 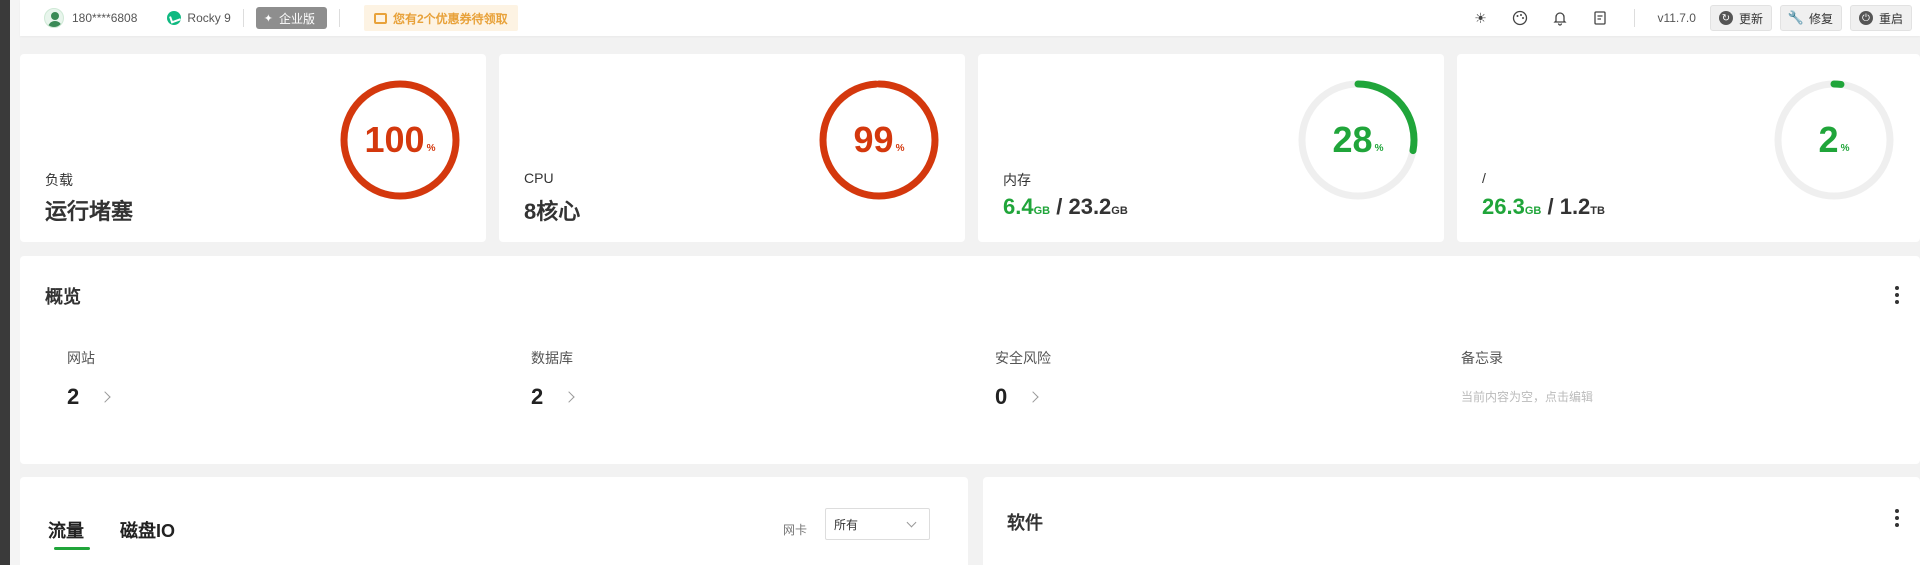 I want to click on memory-total: 23.2, so click(x=1090, y=206).